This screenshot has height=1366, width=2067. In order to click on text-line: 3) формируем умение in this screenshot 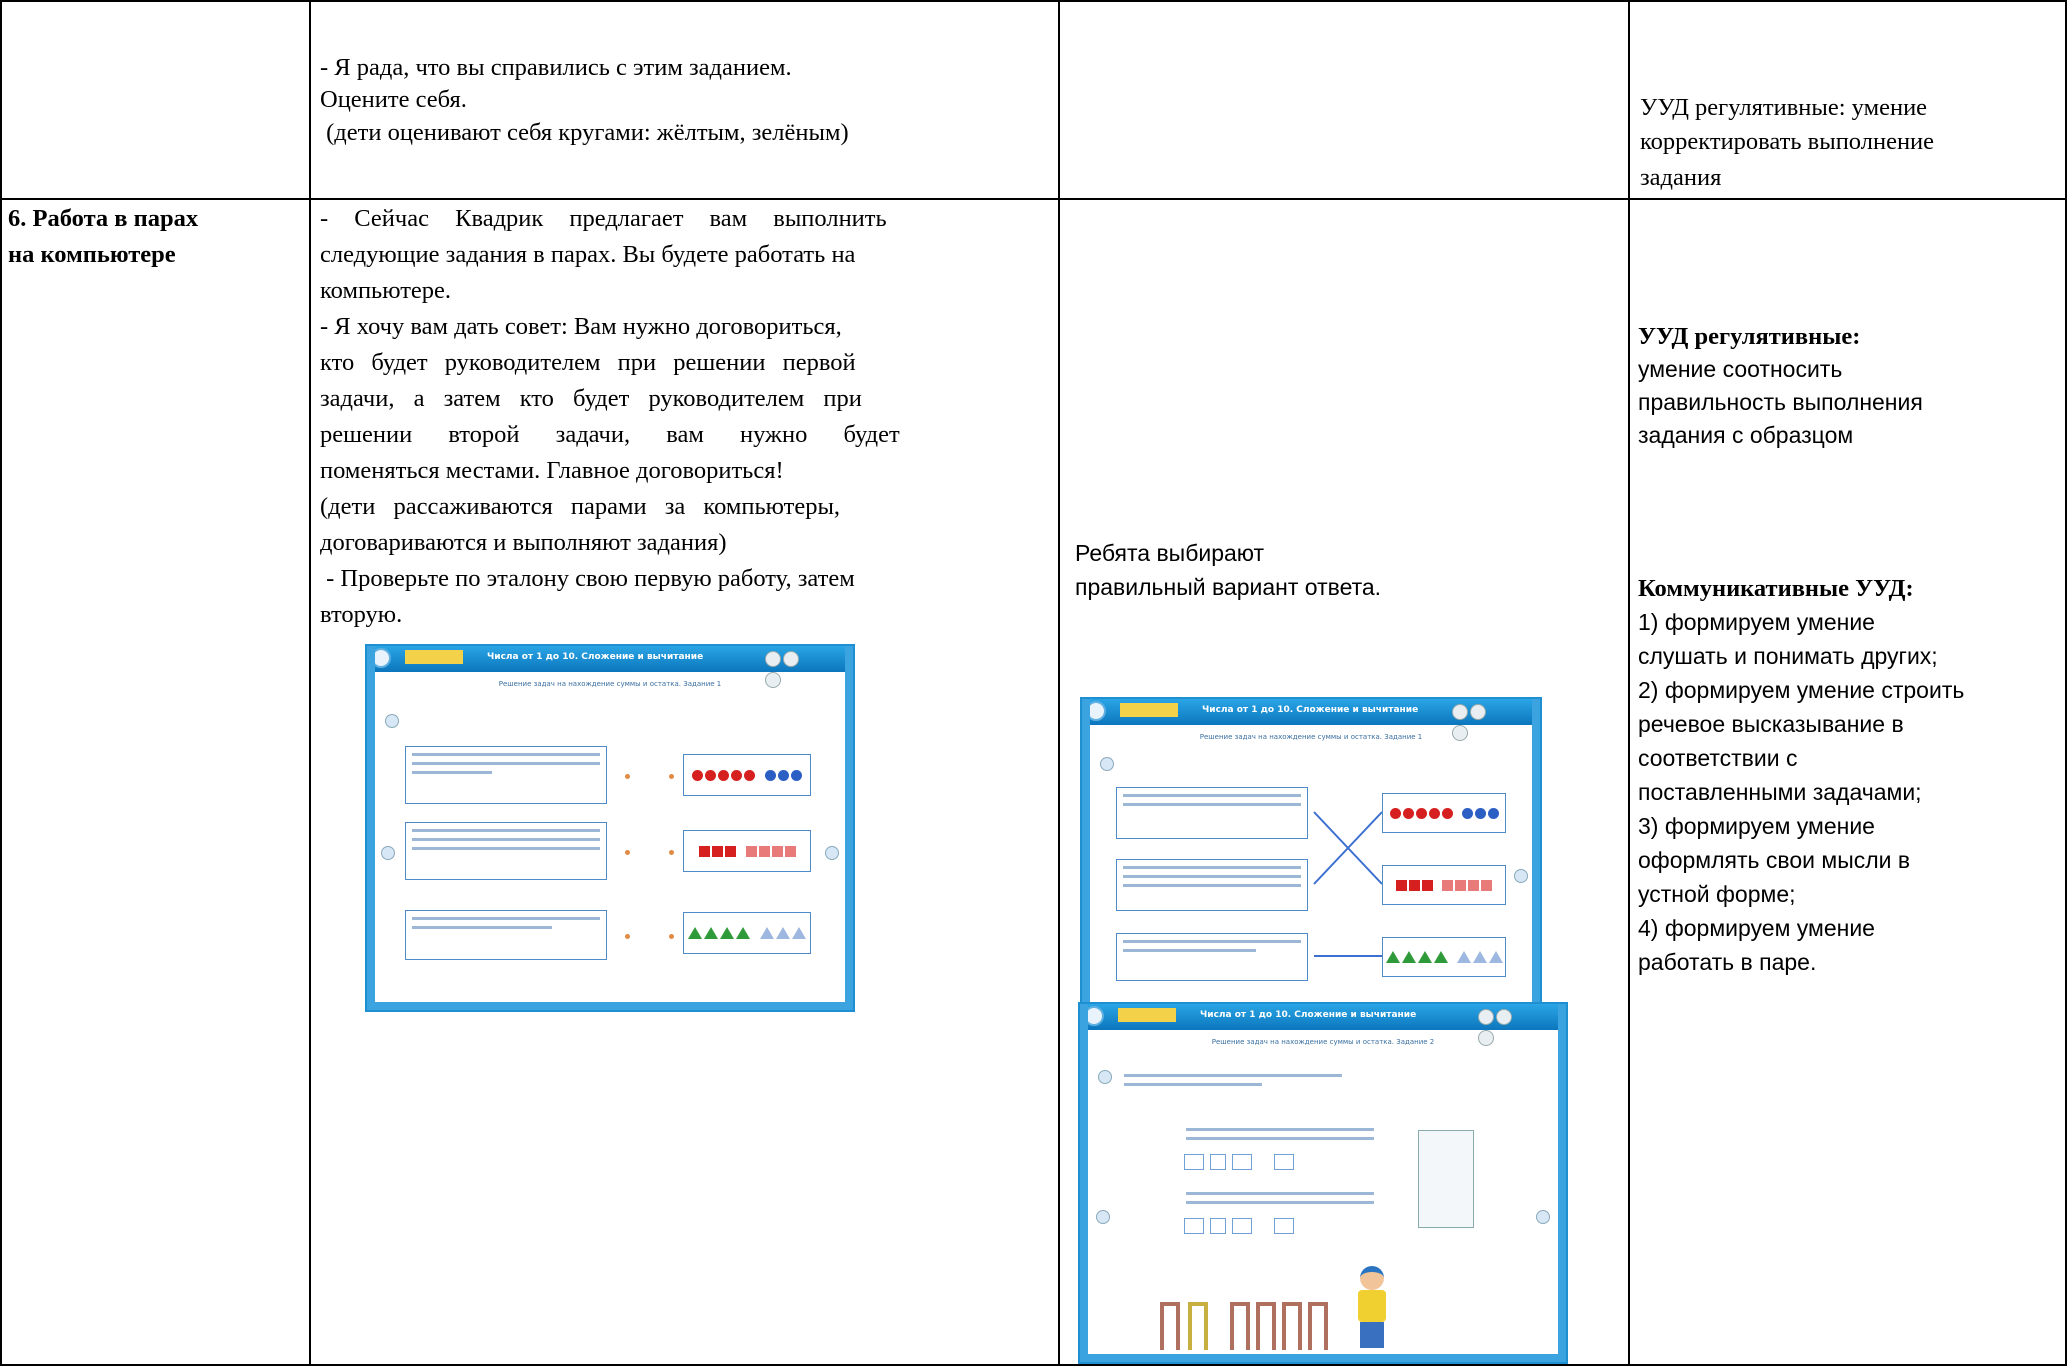, I will do `click(1756, 826)`.